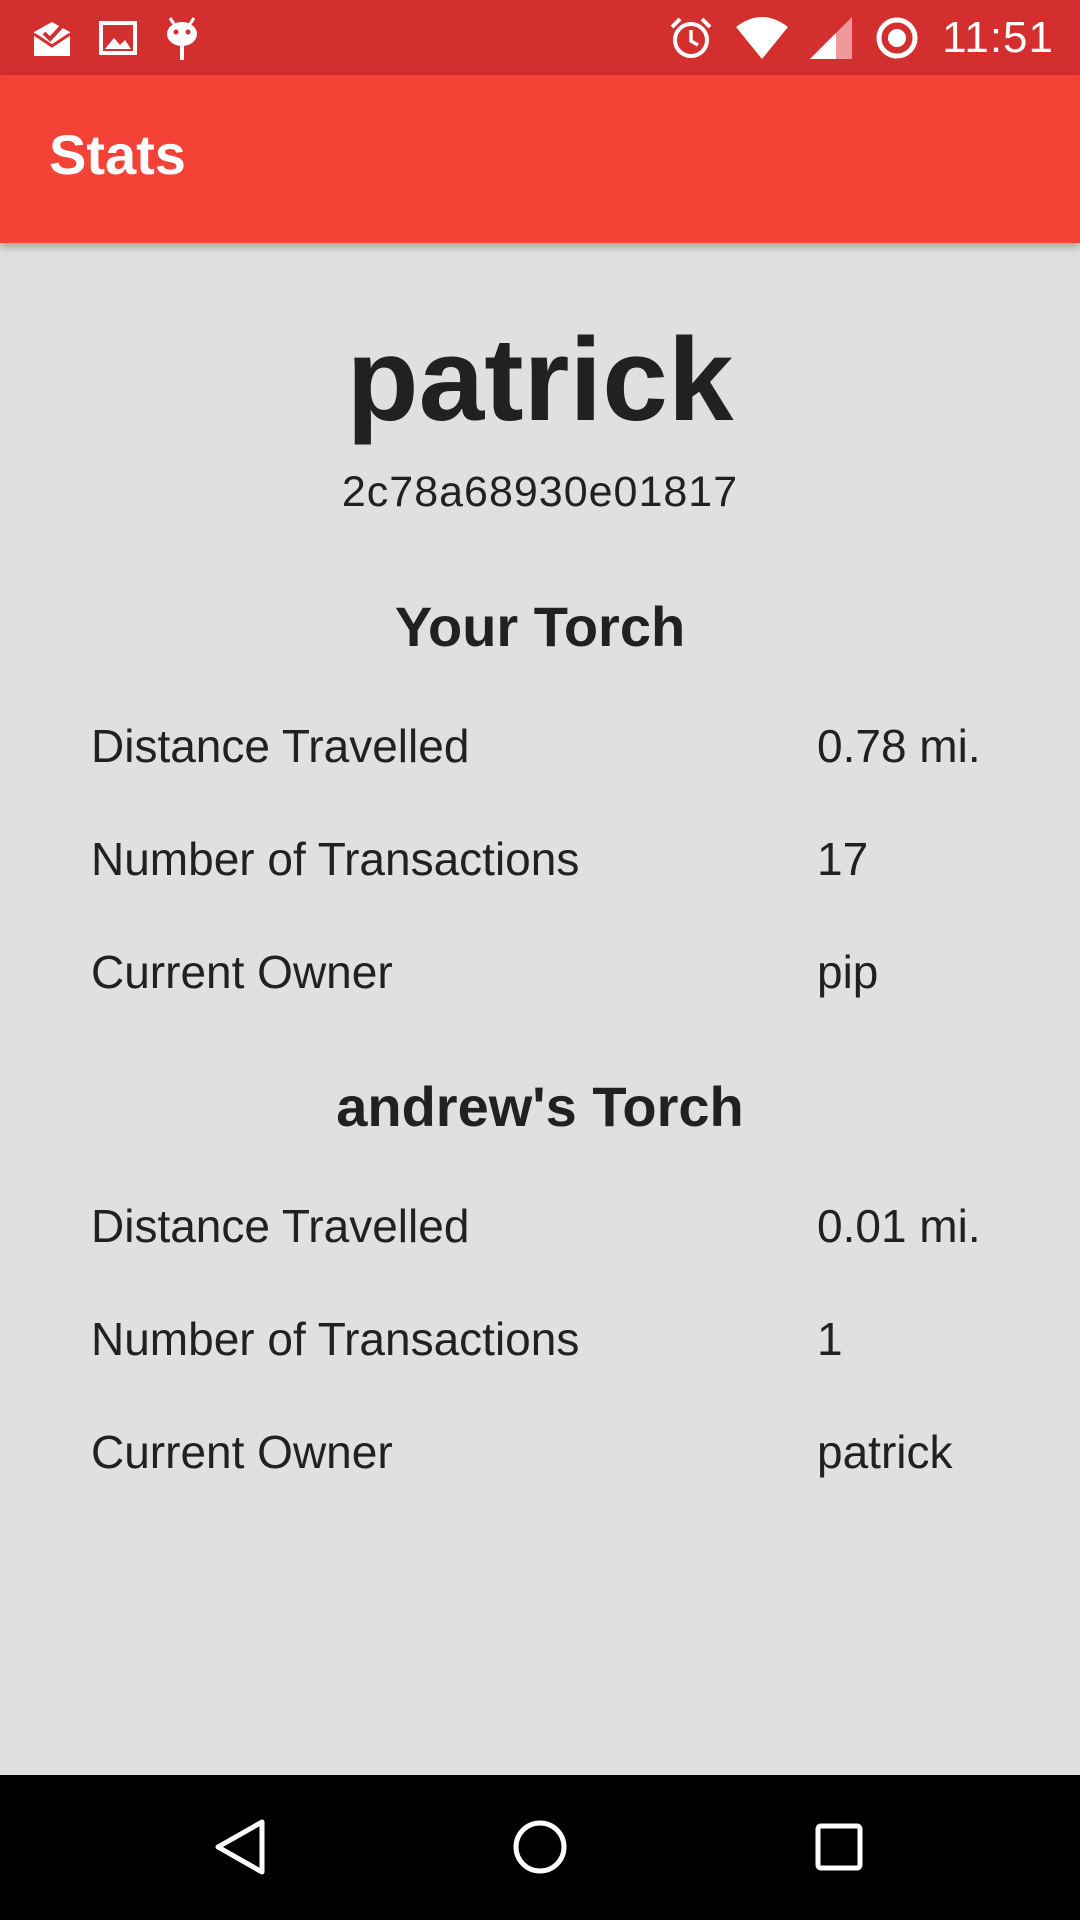 This screenshot has width=1080, height=1920. I want to click on navigation-bar, so click(540, 1847).